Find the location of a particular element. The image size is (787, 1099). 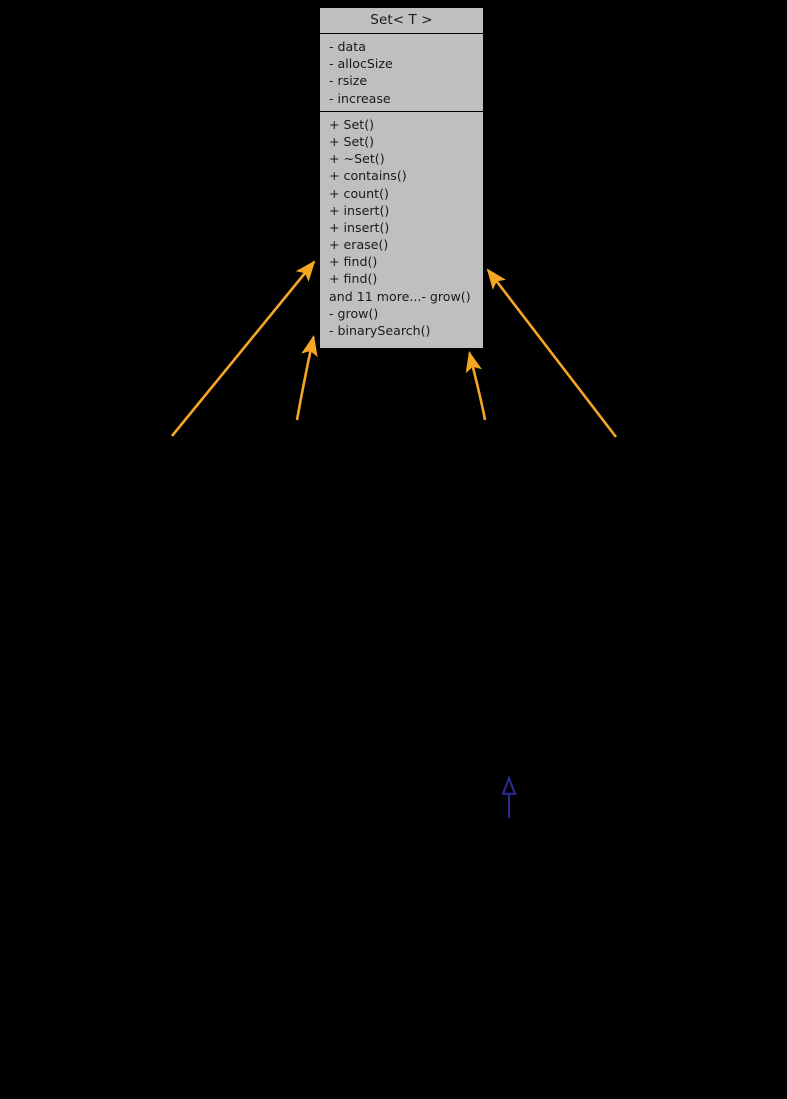

attribute-row: - rsize is located at coordinates (348, 81).